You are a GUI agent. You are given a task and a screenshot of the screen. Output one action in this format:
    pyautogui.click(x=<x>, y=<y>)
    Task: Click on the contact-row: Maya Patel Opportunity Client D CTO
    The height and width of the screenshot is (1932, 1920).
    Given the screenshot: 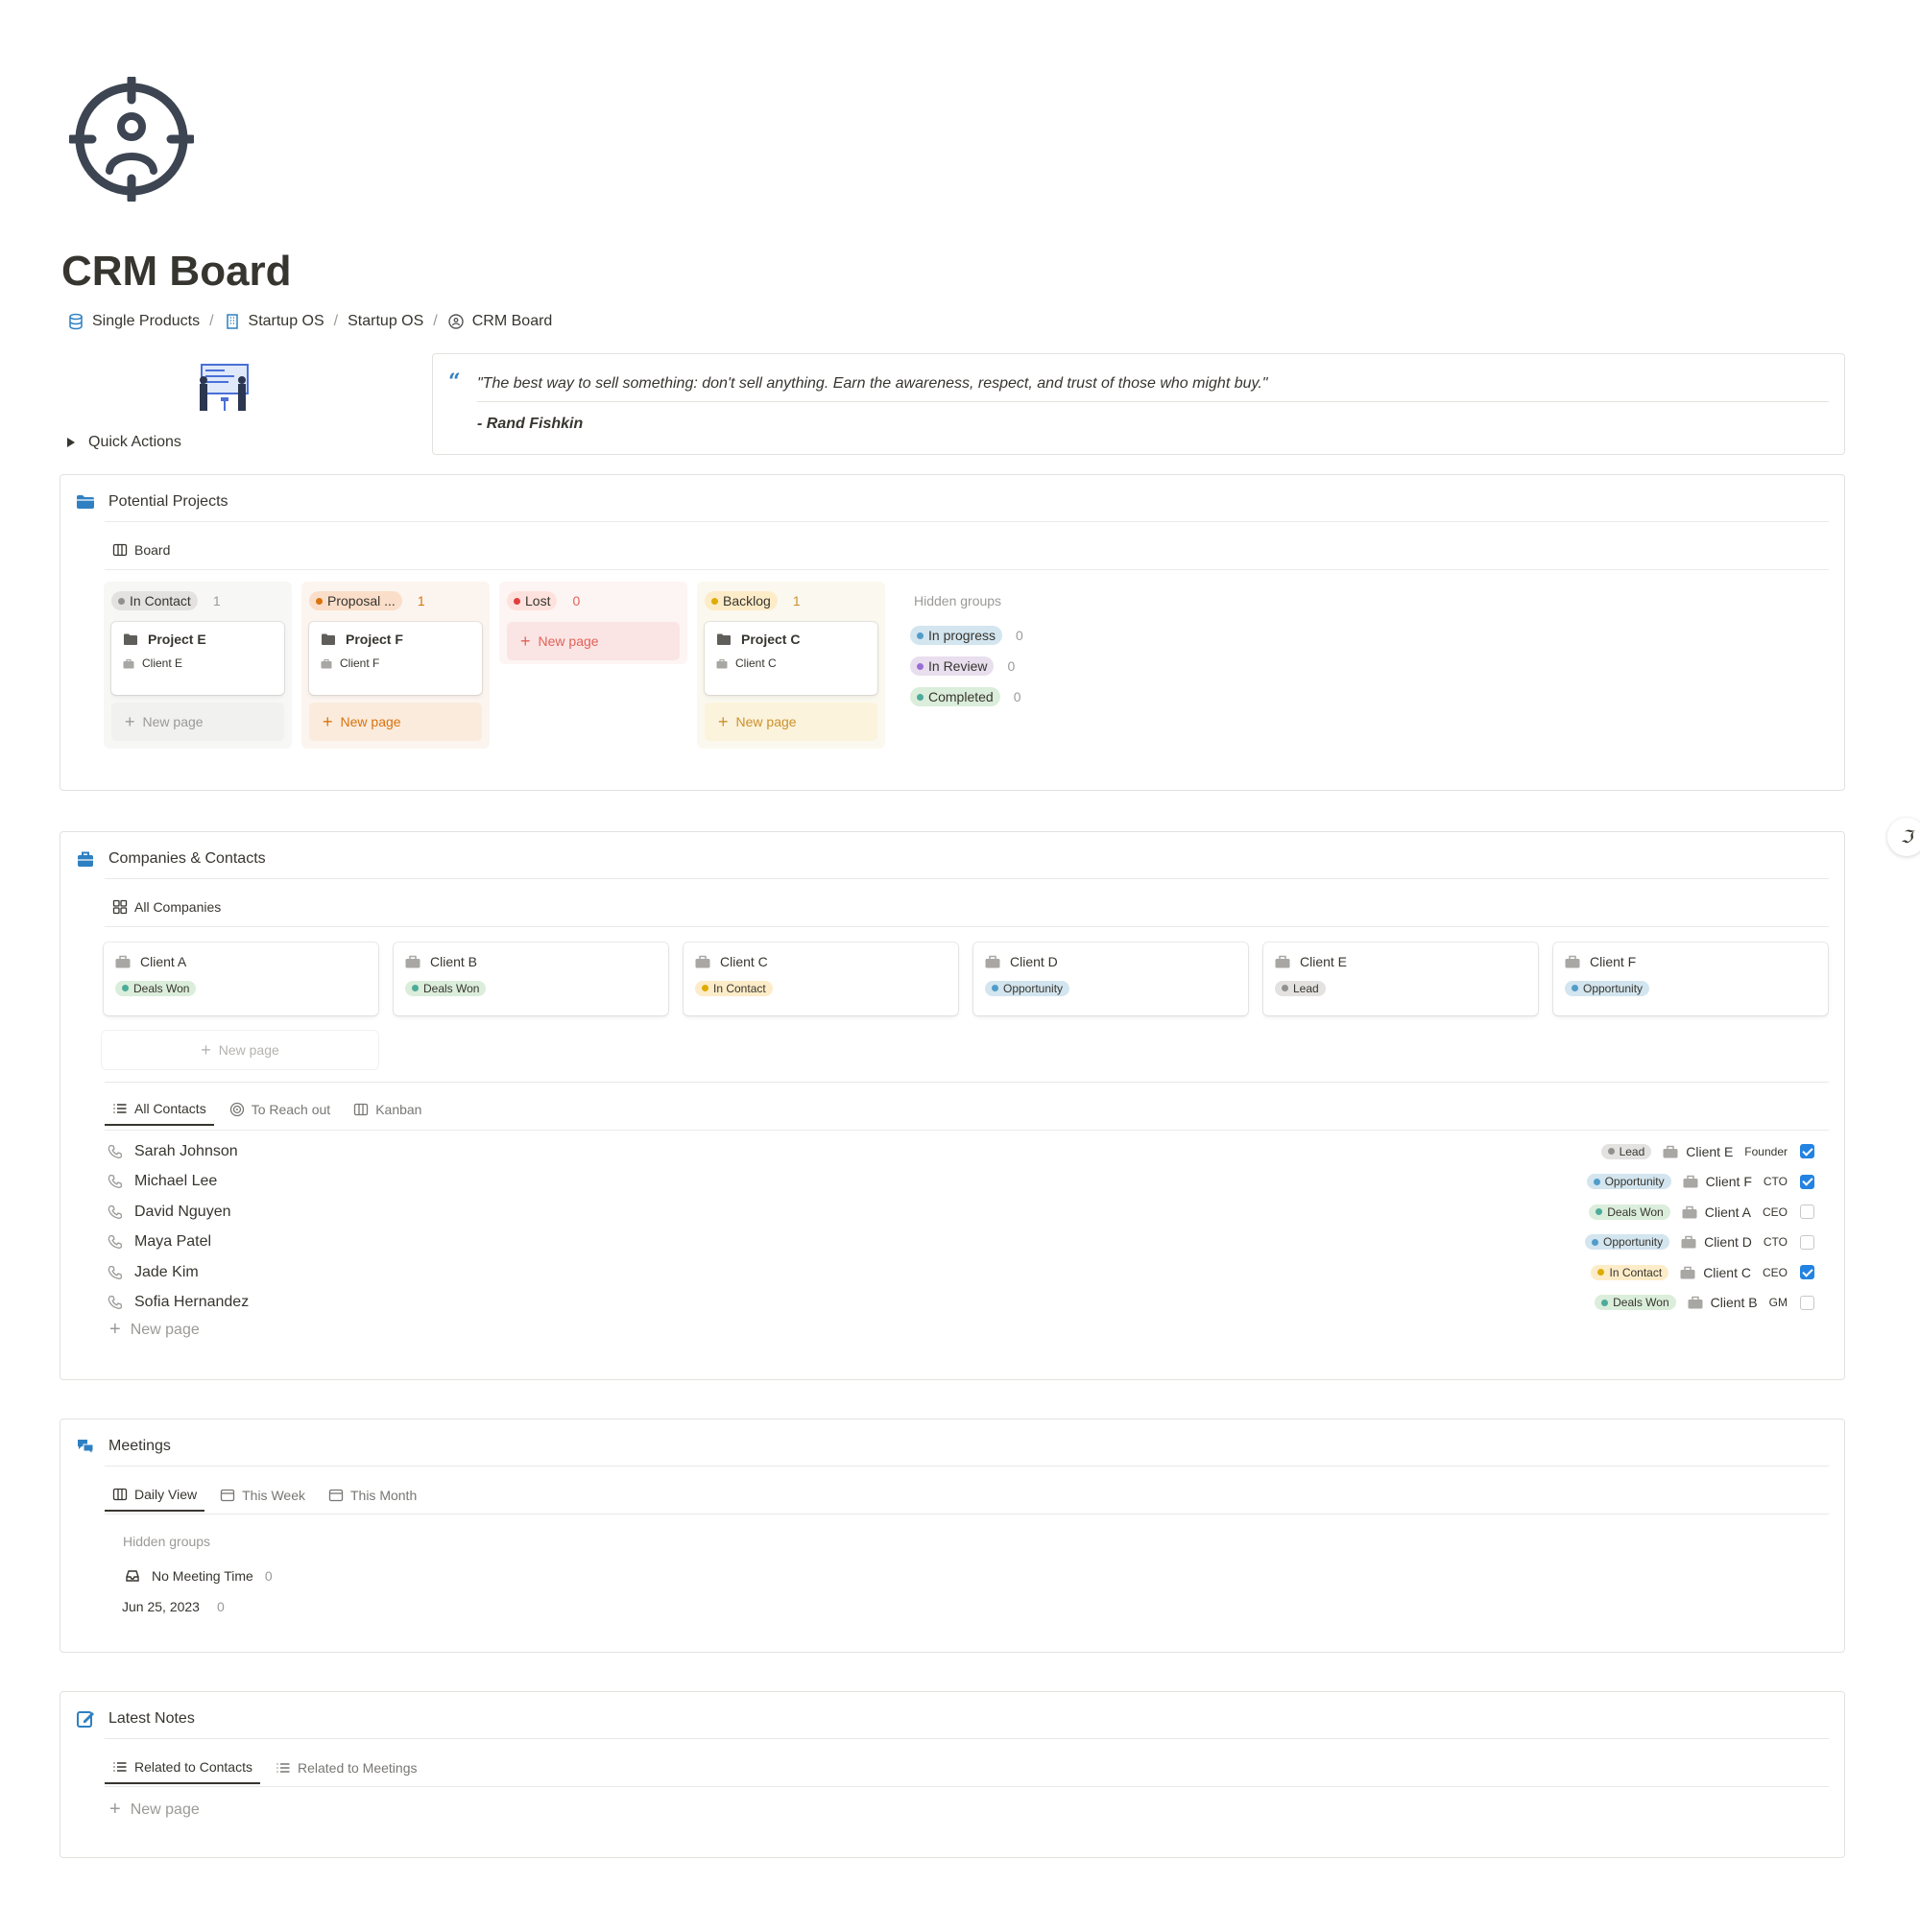 What is the action you would take?
    pyautogui.click(x=967, y=1242)
    